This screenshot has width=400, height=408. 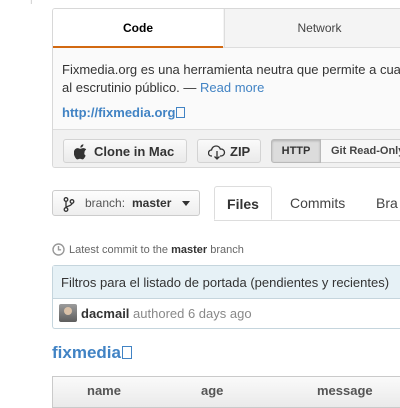 I want to click on description-line-2: al escrutinio público. —, so click(x=131, y=87).